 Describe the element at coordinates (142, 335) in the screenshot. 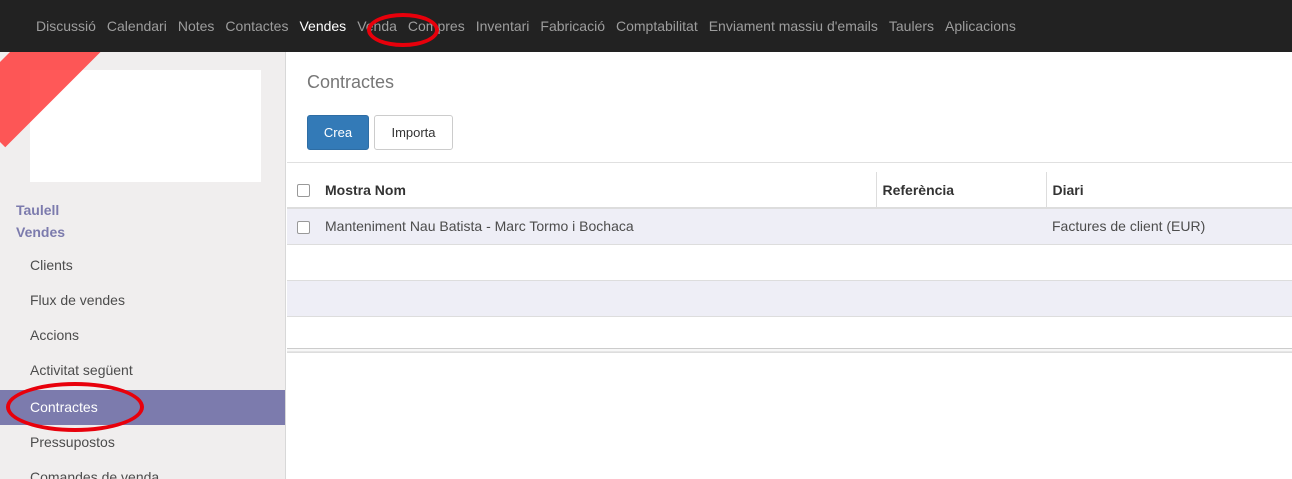

I see `sidebar-item-accions: Accions` at that location.